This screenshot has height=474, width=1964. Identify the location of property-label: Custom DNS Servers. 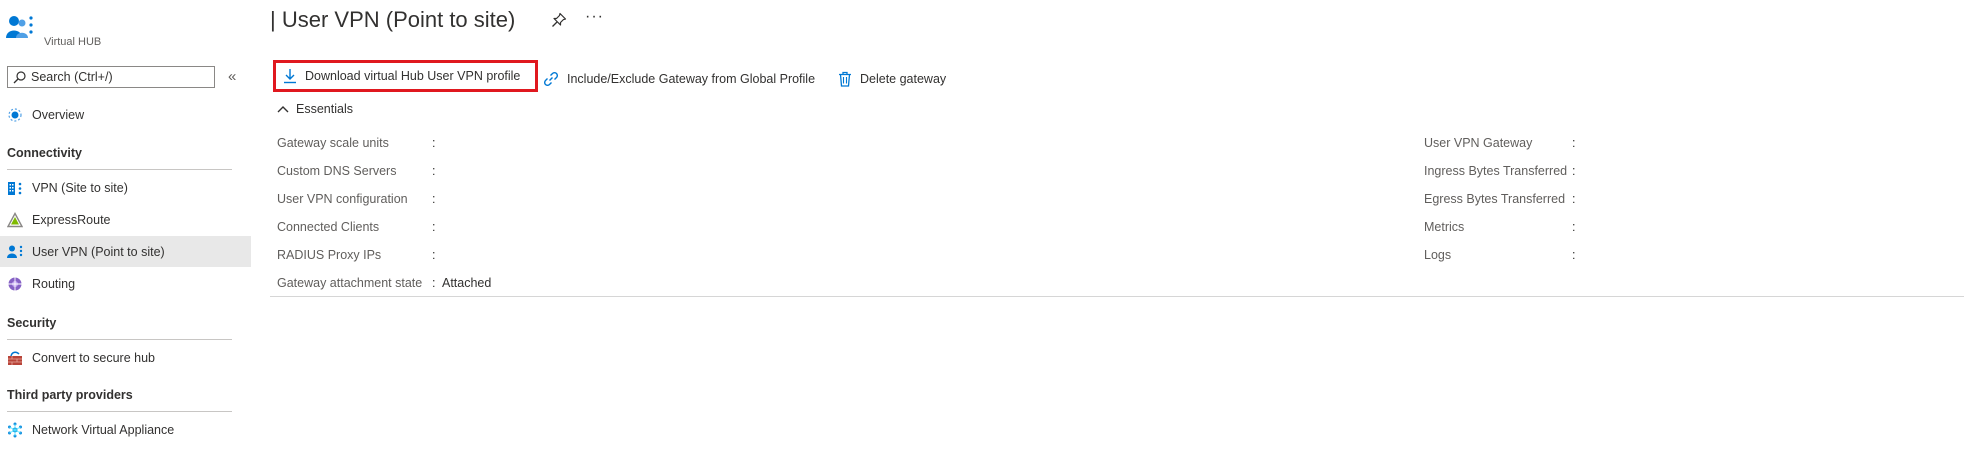
(337, 171).